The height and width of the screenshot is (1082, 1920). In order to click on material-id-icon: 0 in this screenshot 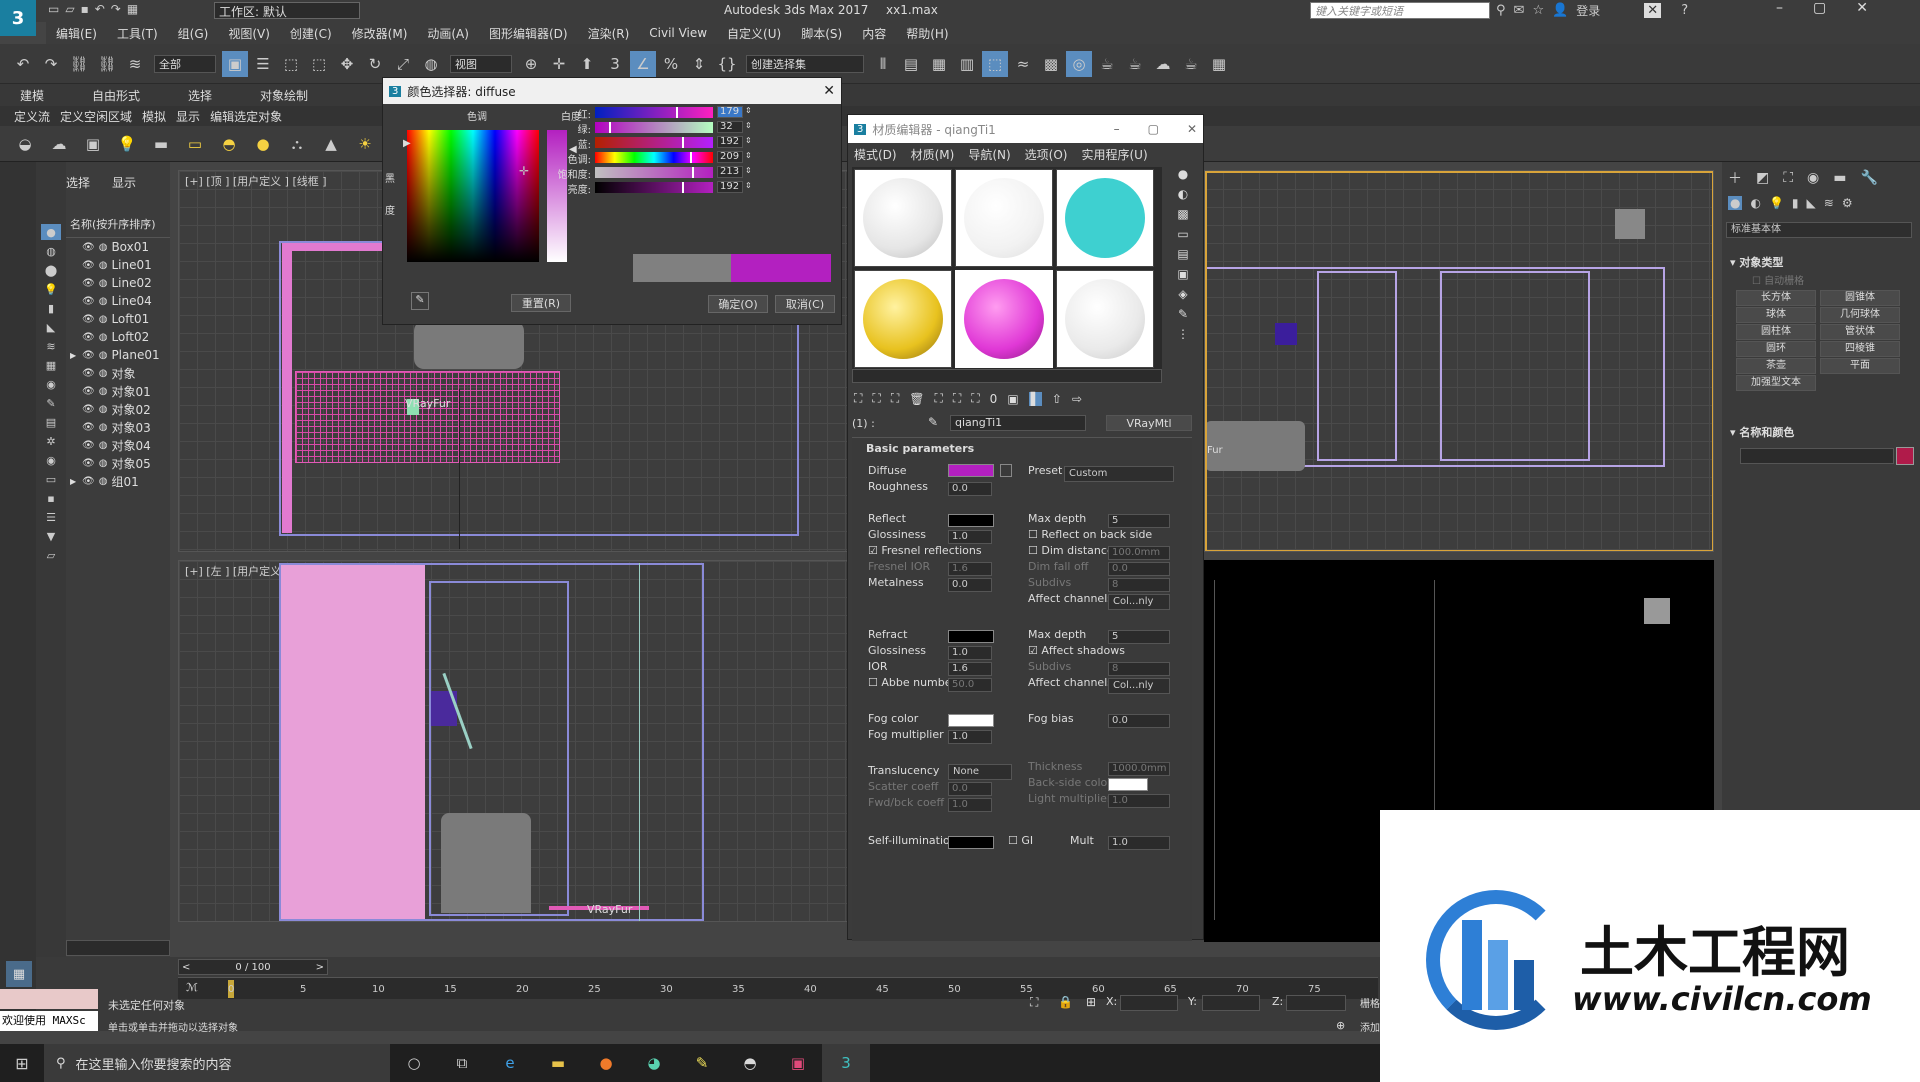, I will do `click(994, 399)`.